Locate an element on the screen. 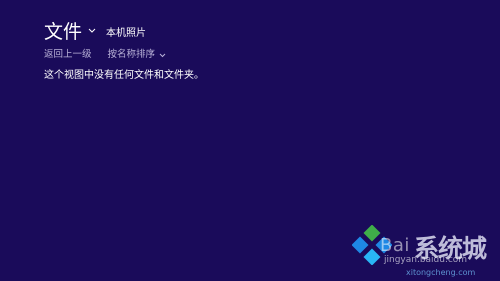 The height and width of the screenshot is (281, 500). page-title: 文件 is located at coordinates (63, 32).